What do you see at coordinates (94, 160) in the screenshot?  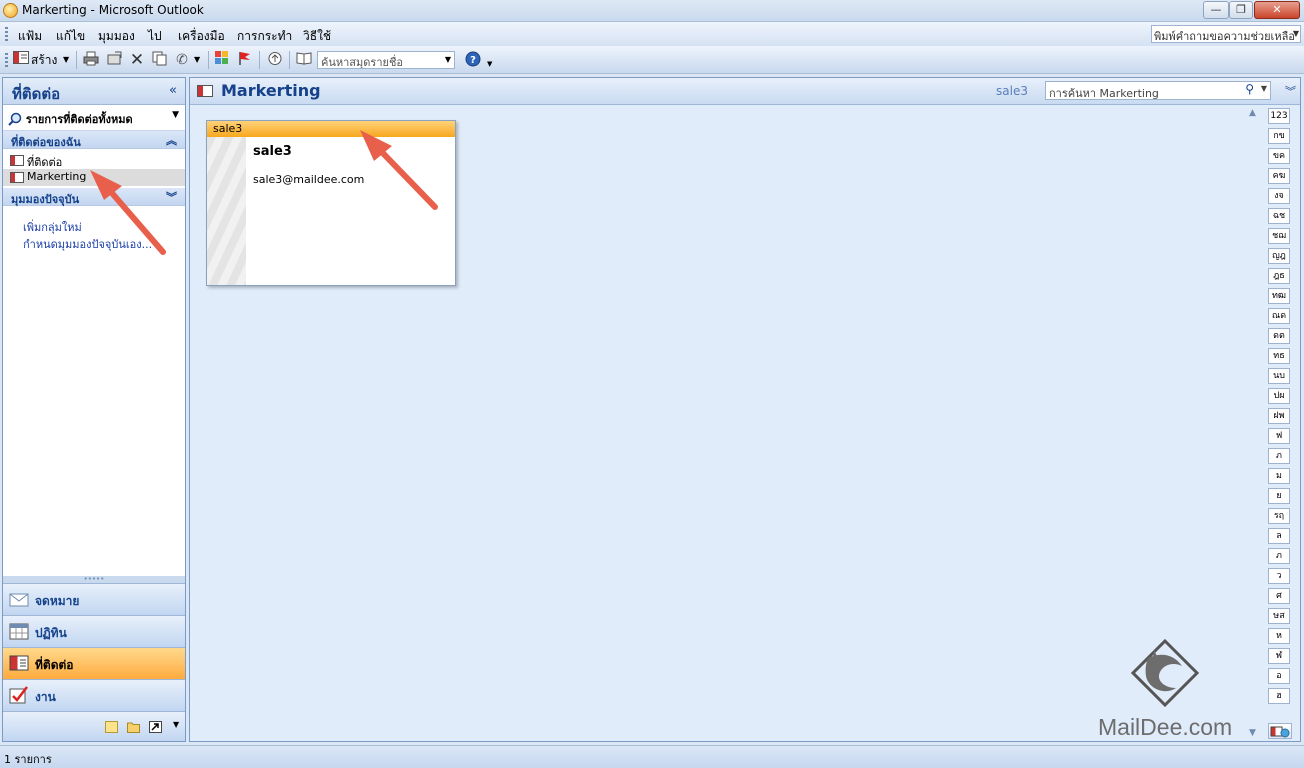 I see `folder-item-contacts: ที่ติดต่อ` at bounding box center [94, 160].